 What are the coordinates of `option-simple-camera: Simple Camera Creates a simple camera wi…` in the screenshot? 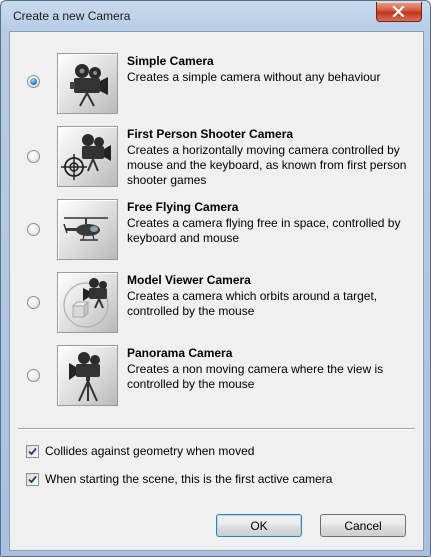 It's located at (216, 83).